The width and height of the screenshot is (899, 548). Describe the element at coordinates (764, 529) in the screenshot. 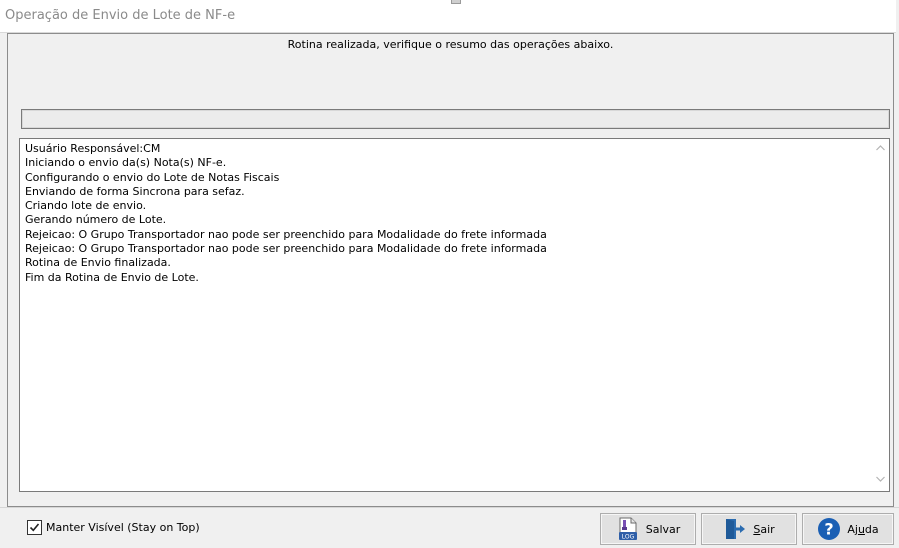

I see `sair-label: Sair` at that location.